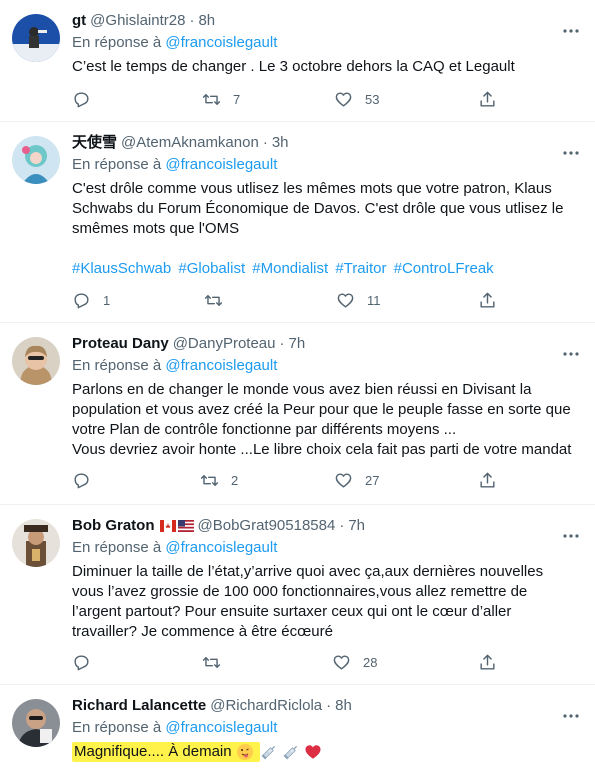 This screenshot has width=595, height=773. What do you see at coordinates (91, 300) in the screenshot?
I see `reply-button: 1` at bounding box center [91, 300].